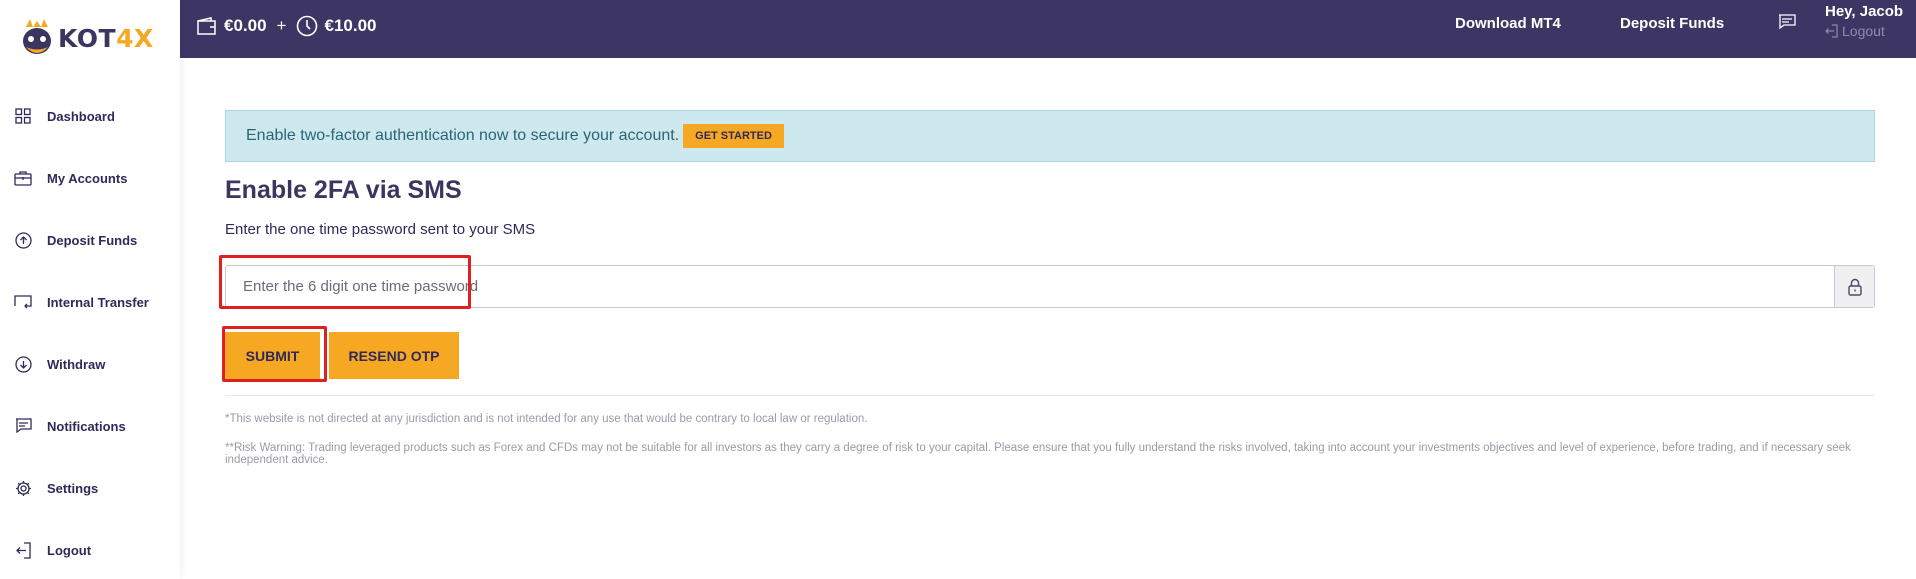 The width and height of the screenshot is (1916, 579). I want to click on sidebar-item-withdraw: Withdraw, so click(90, 364).